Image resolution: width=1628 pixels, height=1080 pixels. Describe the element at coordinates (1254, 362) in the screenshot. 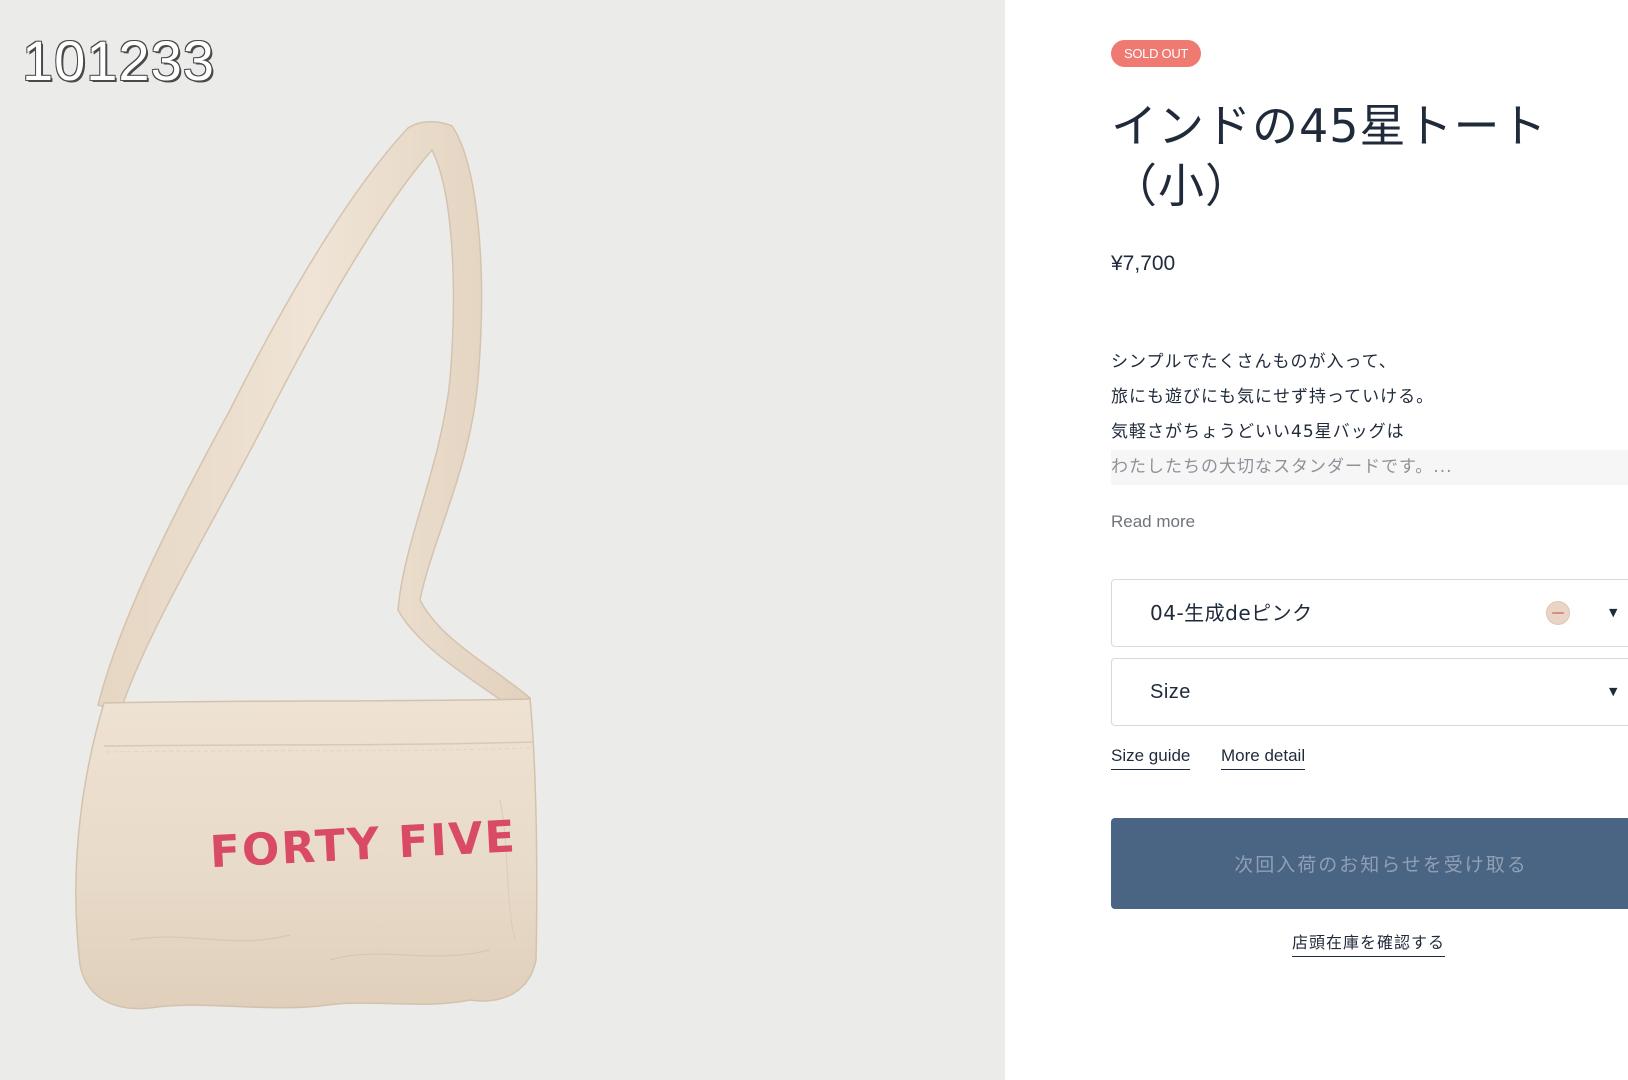

I see `description-line: シンプルでたくさんものが入って、` at that location.